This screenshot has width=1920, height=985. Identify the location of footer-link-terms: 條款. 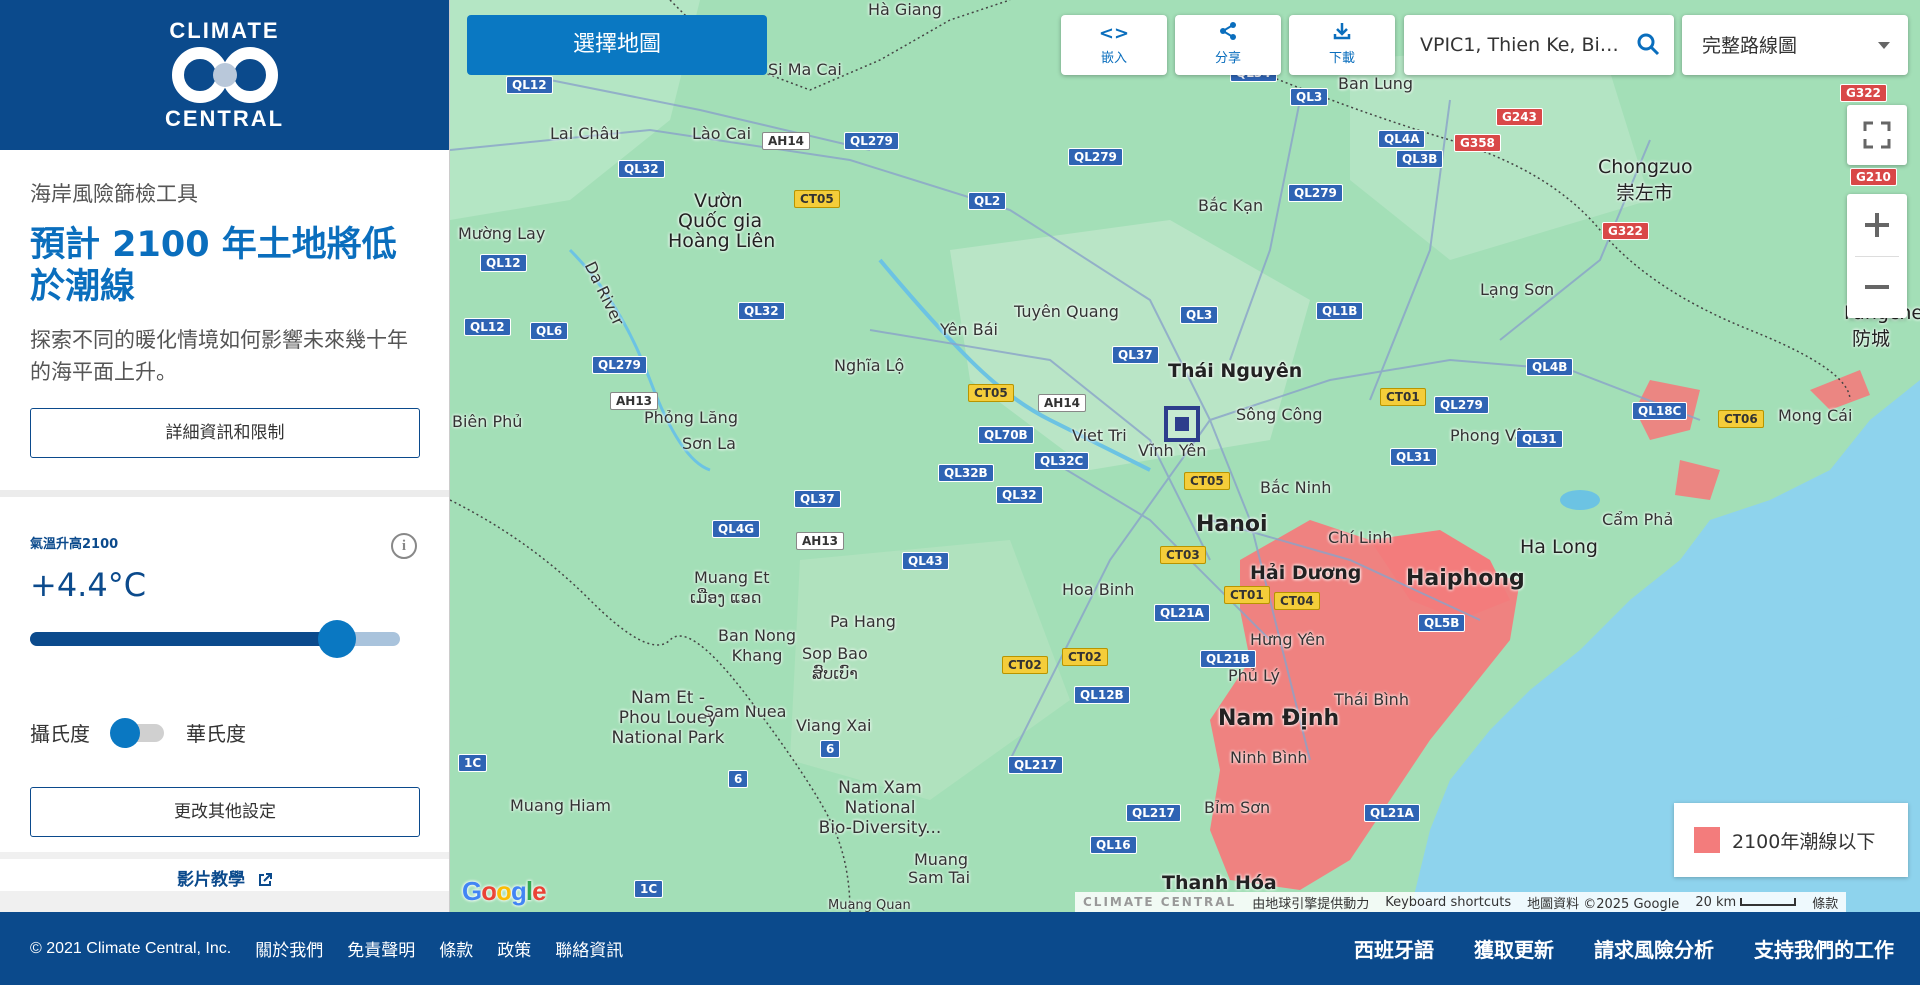
(456, 948).